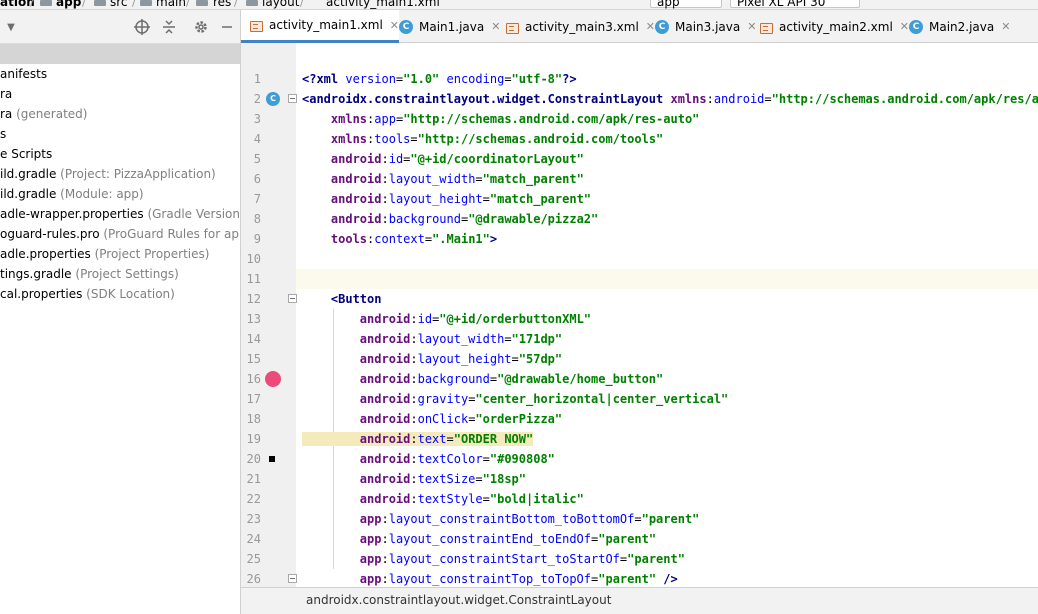  What do you see at coordinates (251, 379) in the screenshot?
I see `line-number: 16` at bounding box center [251, 379].